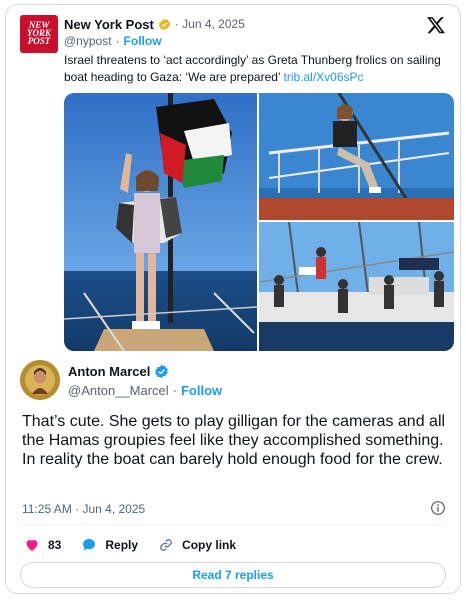  I want to click on quoted-handle-row: @nypost · Follow, so click(113, 41).